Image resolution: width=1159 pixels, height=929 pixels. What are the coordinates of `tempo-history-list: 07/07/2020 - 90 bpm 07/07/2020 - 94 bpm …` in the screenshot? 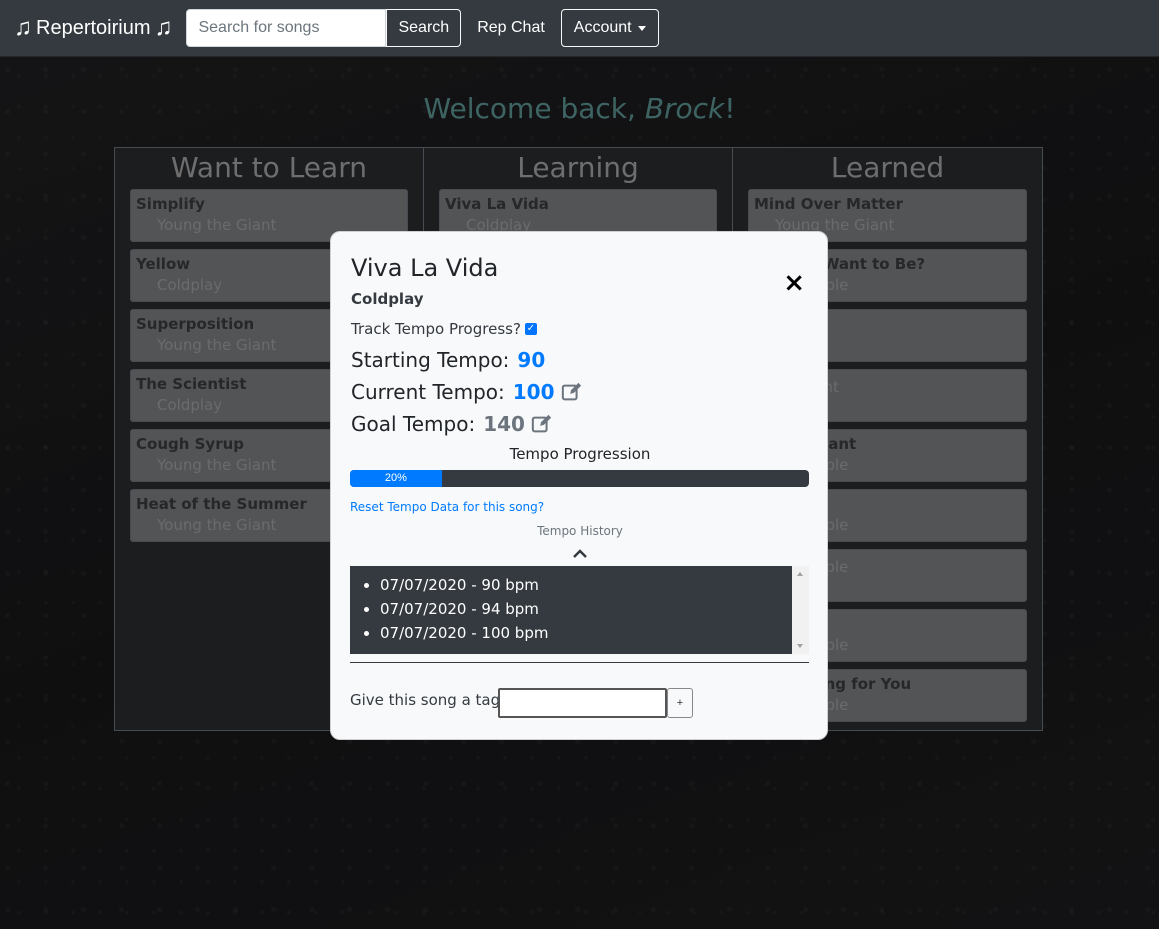 It's located at (579, 610).